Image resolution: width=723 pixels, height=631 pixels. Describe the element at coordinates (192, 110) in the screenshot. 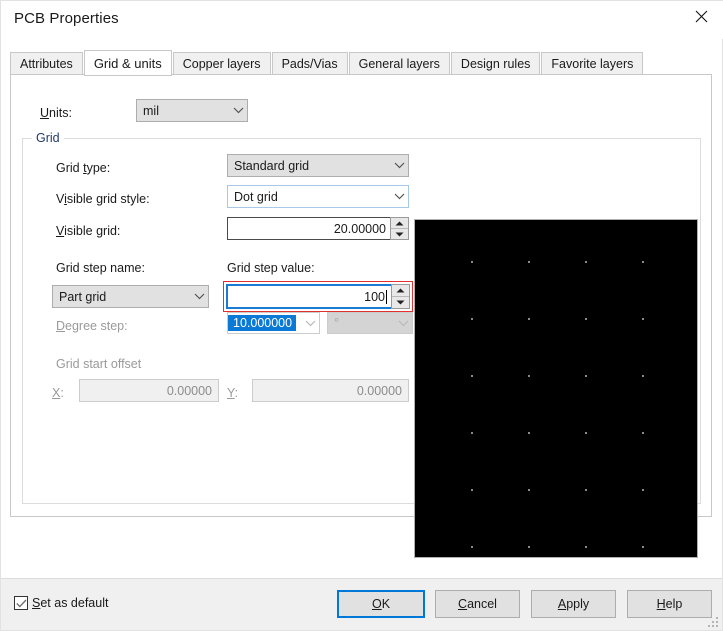

I see `units-combobox: mil` at that location.